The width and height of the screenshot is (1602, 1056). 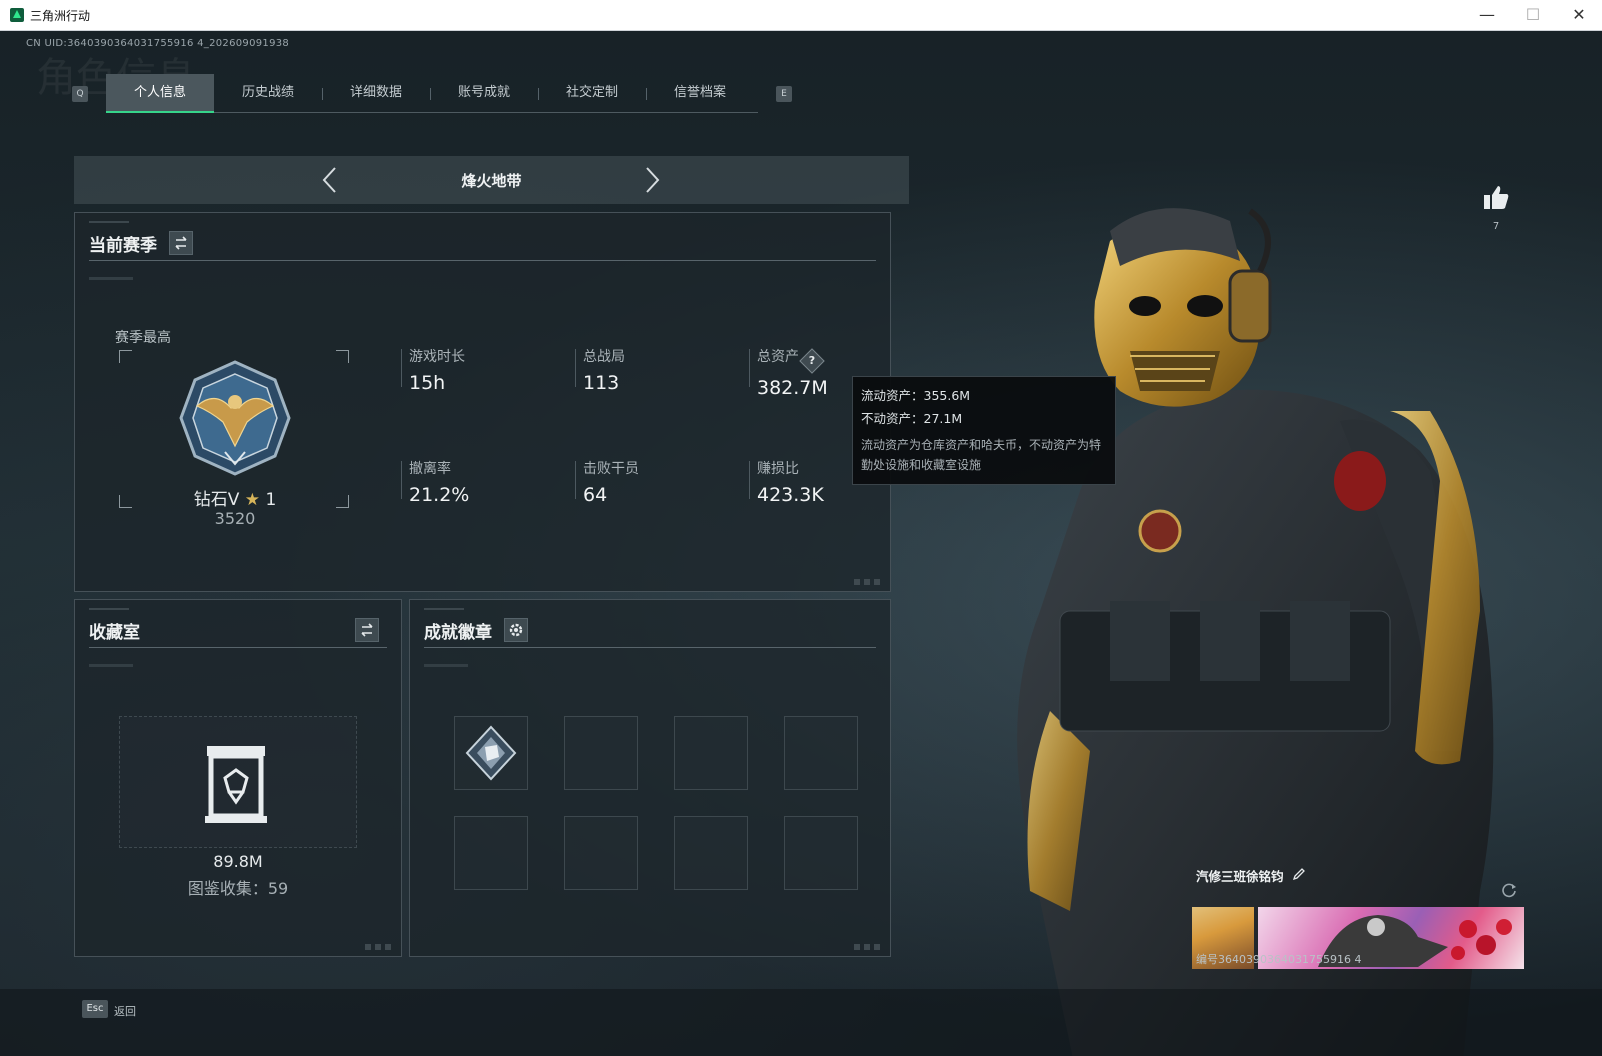 I want to click on maximize-button: ☐, so click(x=1533, y=15).